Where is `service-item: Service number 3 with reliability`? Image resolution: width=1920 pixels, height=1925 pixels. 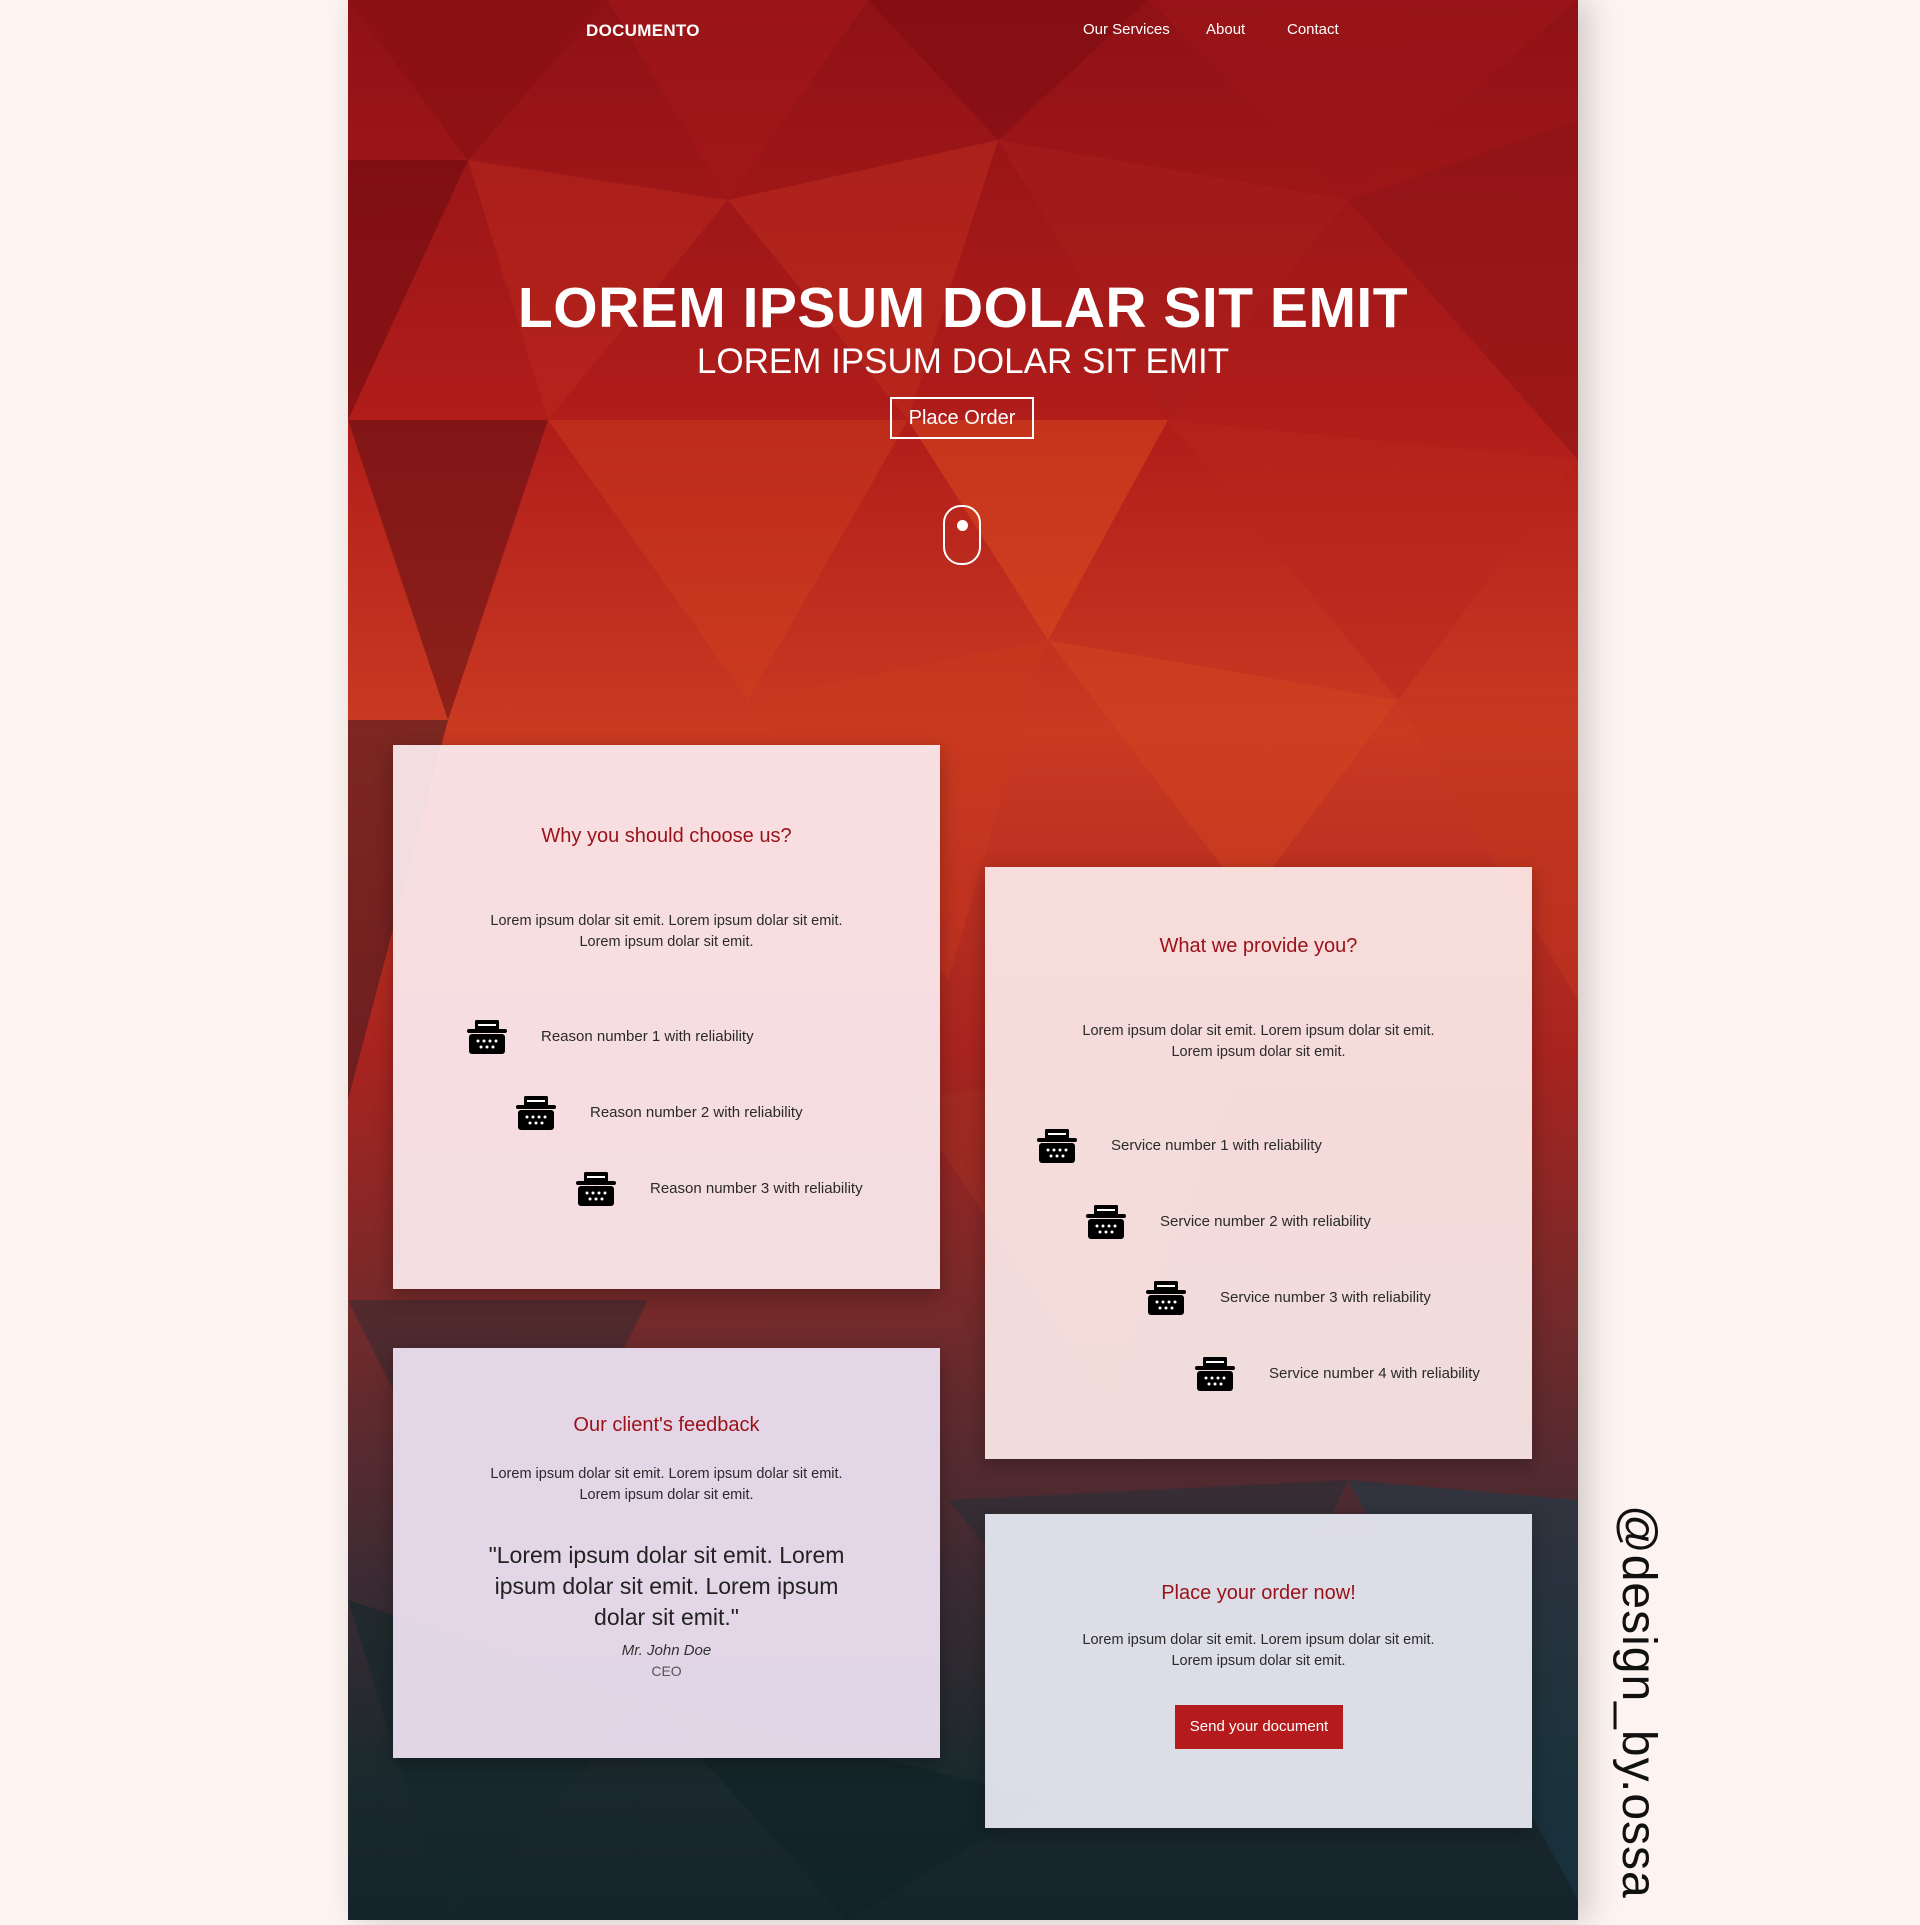
service-item: Service number 3 with reliability is located at coordinates (1329, 1298).